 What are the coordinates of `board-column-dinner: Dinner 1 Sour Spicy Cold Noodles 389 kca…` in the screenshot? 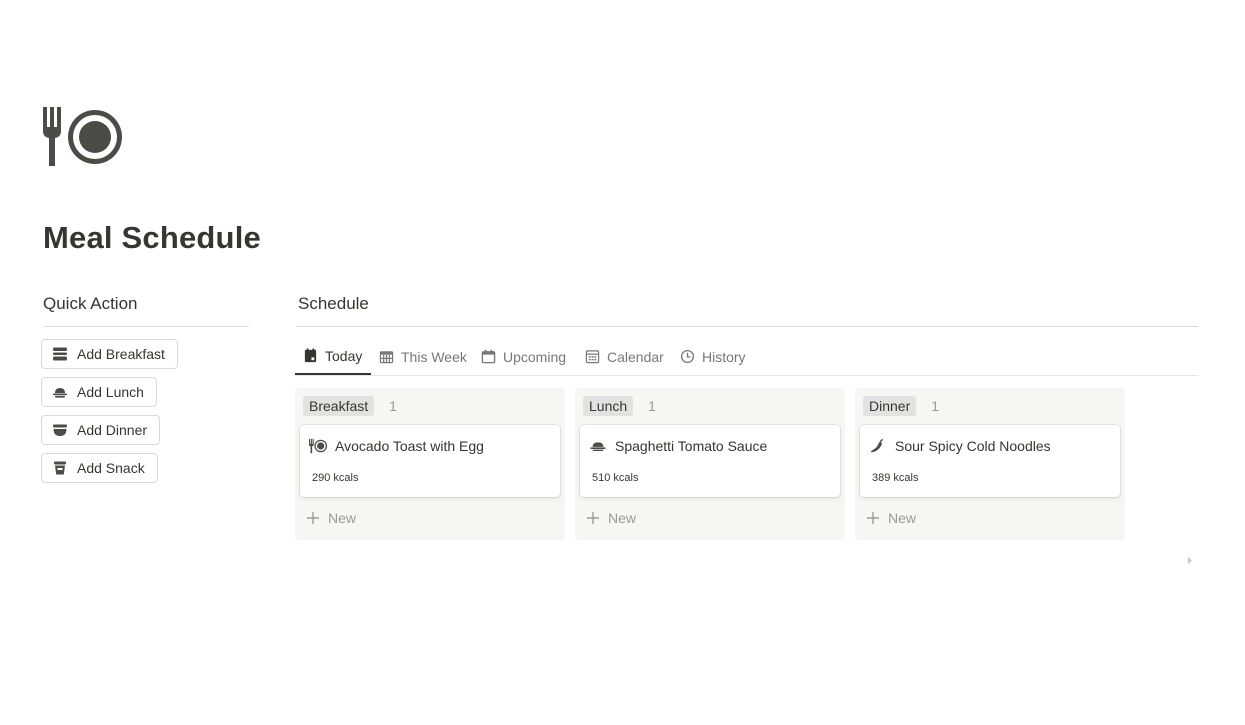 It's located at (990, 464).